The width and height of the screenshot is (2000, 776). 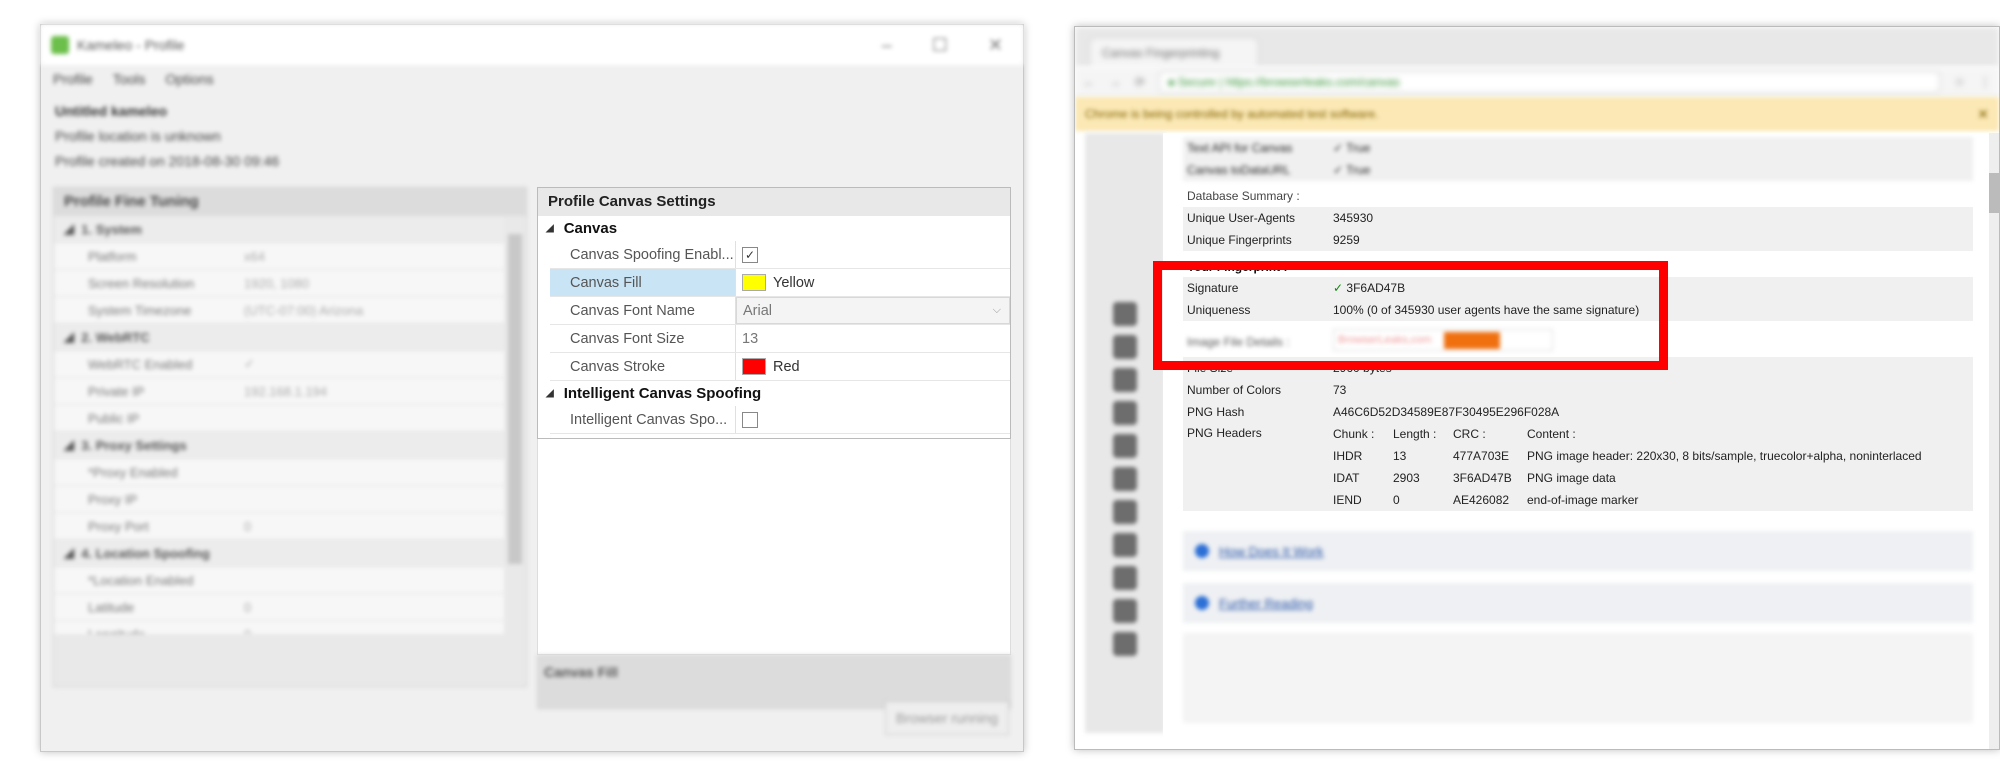 I want to click on minimize-icon: –, so click(x=887, y=45).